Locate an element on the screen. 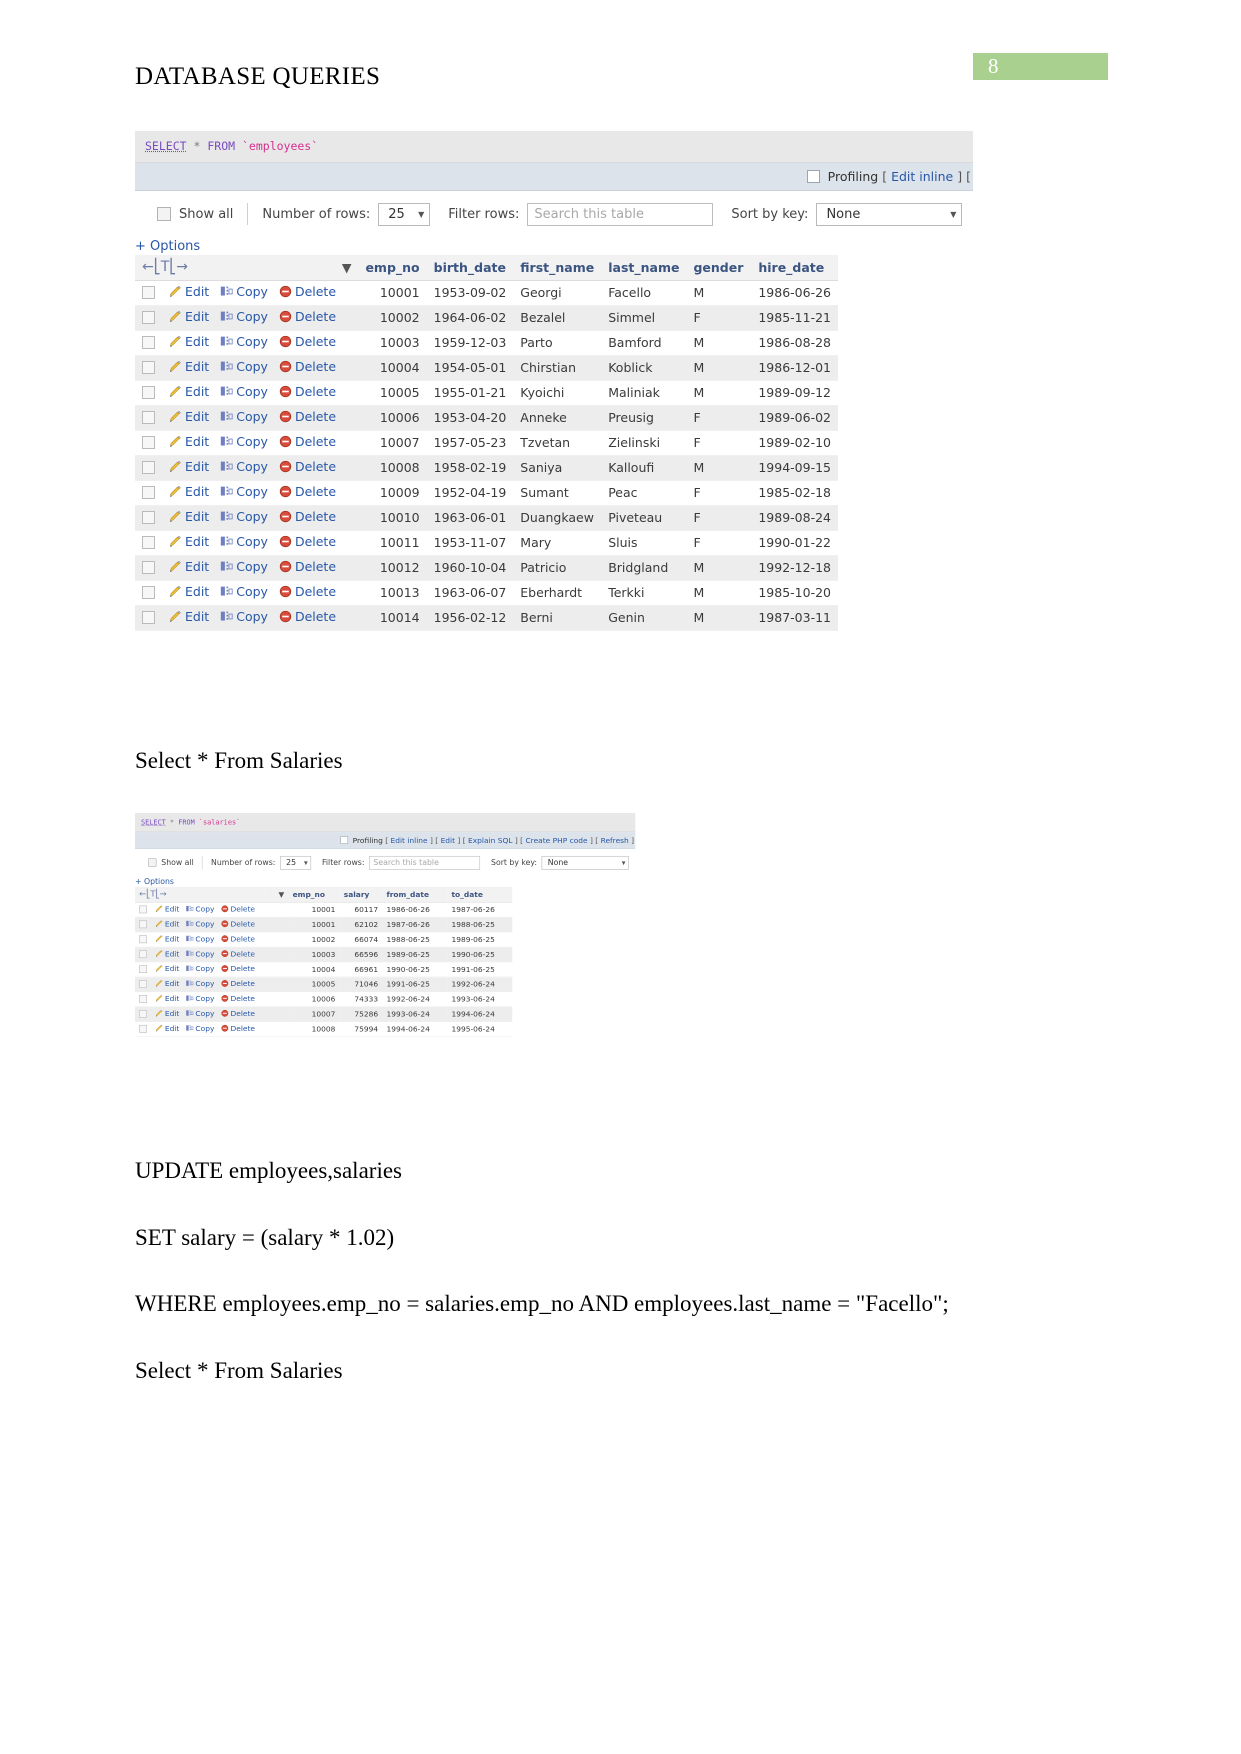 The width and height of the screenshot is (1241, 1754). sort-by-key-select: None ▼ is located at coordinates (585, 862).